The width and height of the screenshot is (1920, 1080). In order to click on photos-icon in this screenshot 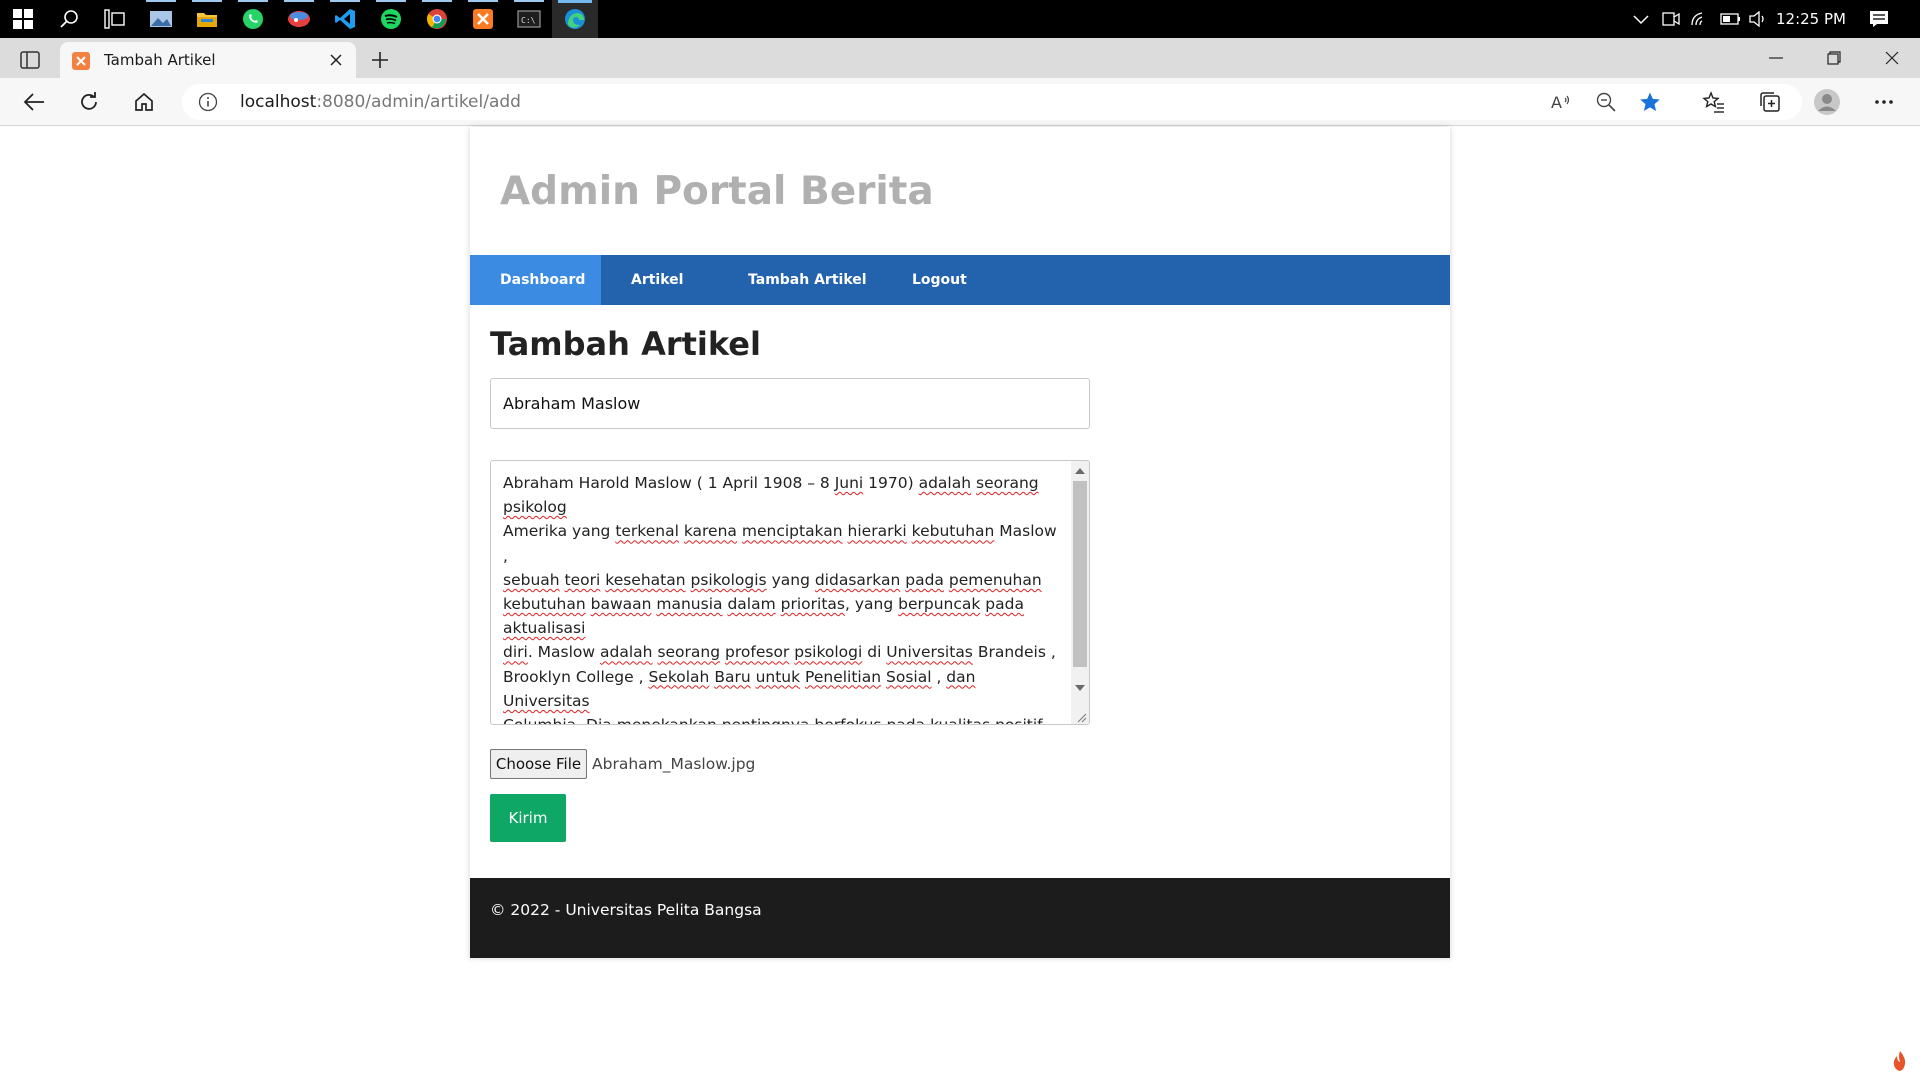, I will do `click(161, 19)`.